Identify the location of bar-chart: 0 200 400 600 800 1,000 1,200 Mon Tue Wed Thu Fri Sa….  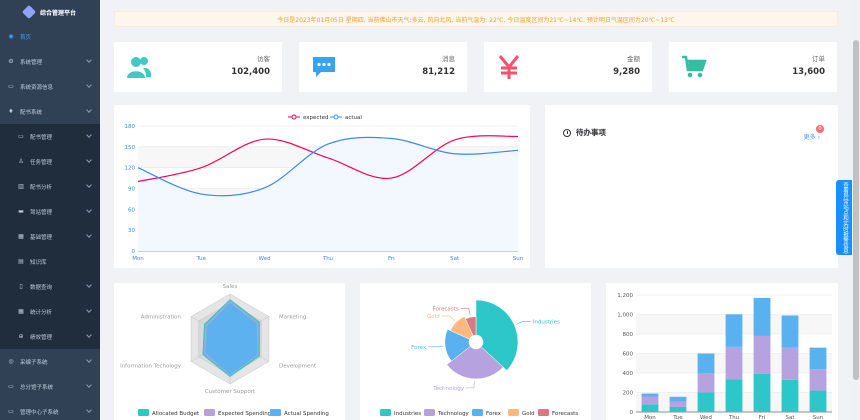
(724, 356).